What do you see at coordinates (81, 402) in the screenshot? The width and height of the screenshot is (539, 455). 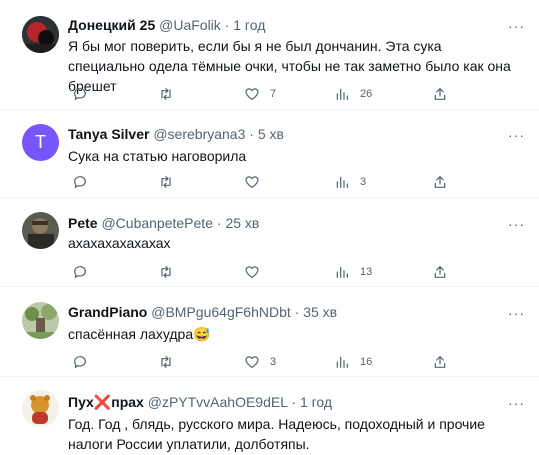 I see `display-name-part: Пух` at bounding box center [81, 402].